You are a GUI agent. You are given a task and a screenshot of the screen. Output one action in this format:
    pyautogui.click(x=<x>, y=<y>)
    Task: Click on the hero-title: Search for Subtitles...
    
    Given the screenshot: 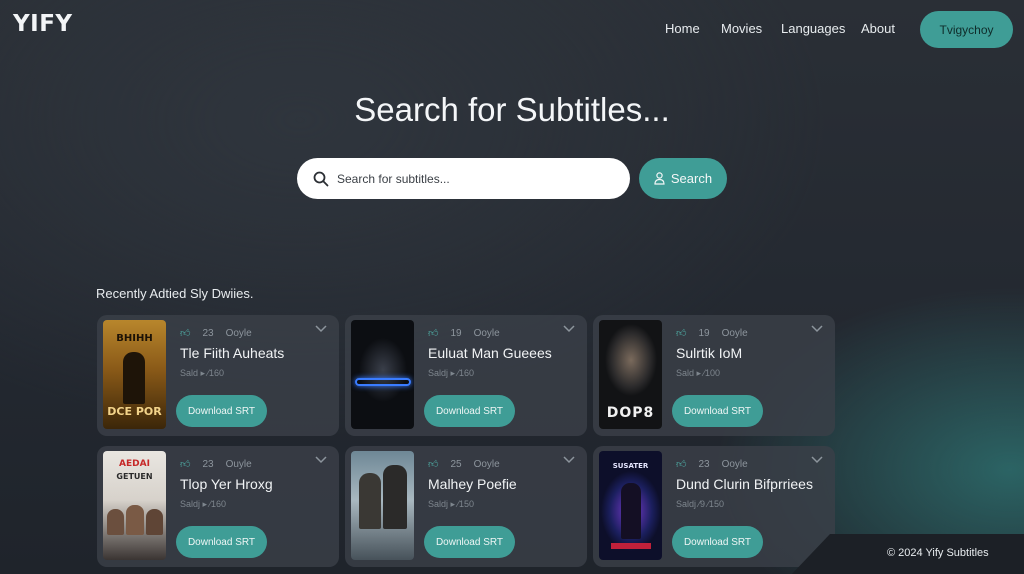 What is the action you would take?
    pyautogui.click(x=512, y=109)
    